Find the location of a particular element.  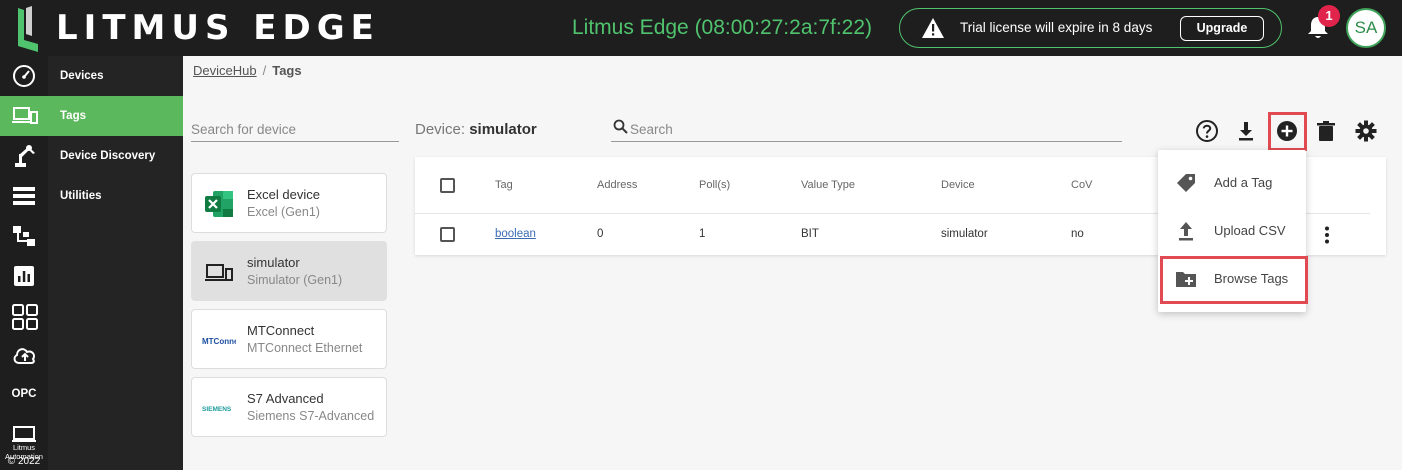

flows-icon is located at coordinates (24, 236).